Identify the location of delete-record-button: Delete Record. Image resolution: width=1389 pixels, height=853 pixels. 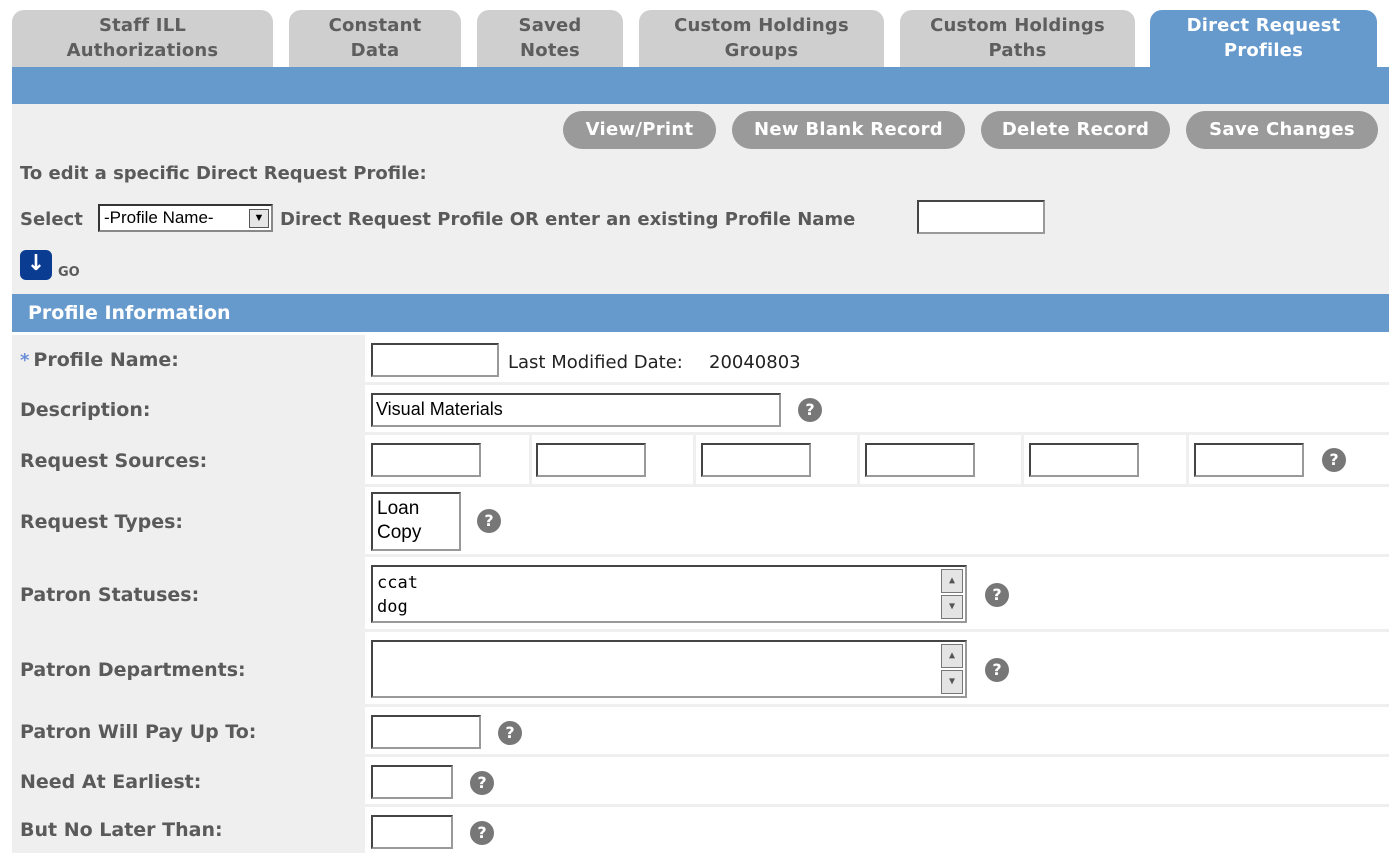
(1075, 130).